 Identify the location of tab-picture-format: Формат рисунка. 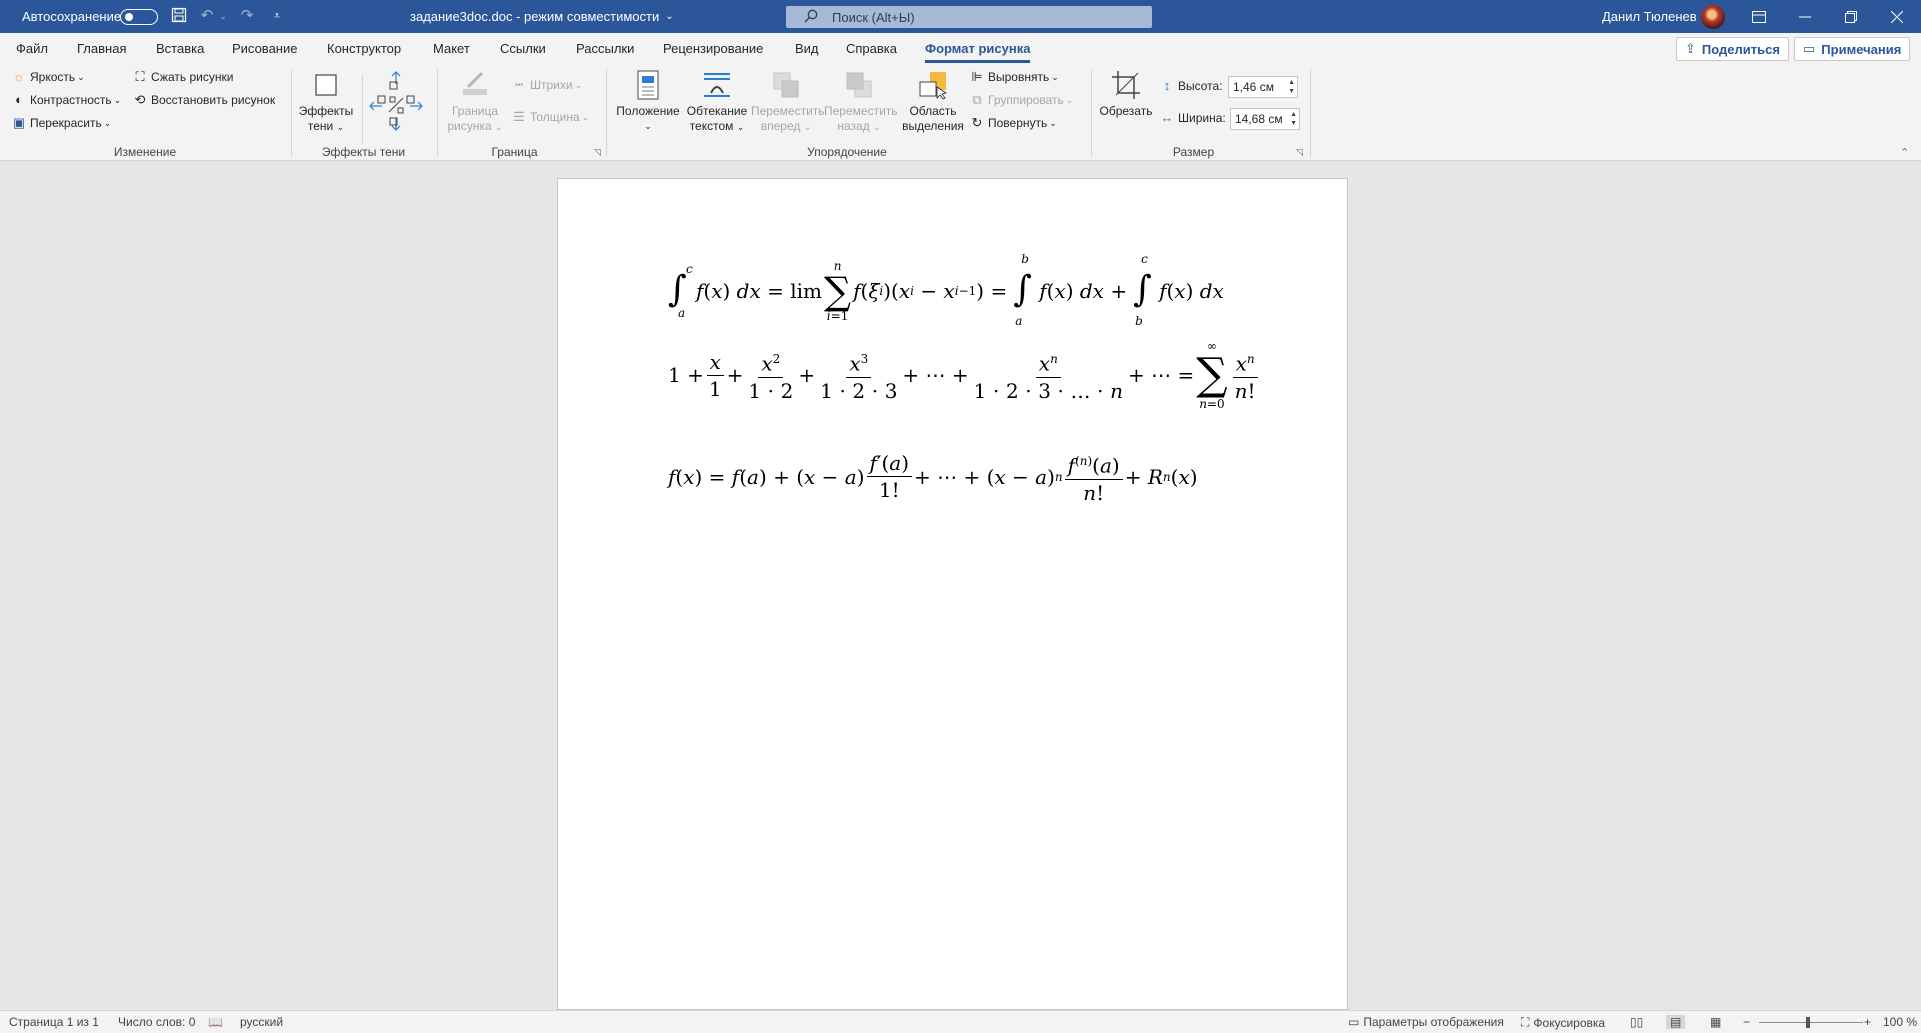
(978, 52).